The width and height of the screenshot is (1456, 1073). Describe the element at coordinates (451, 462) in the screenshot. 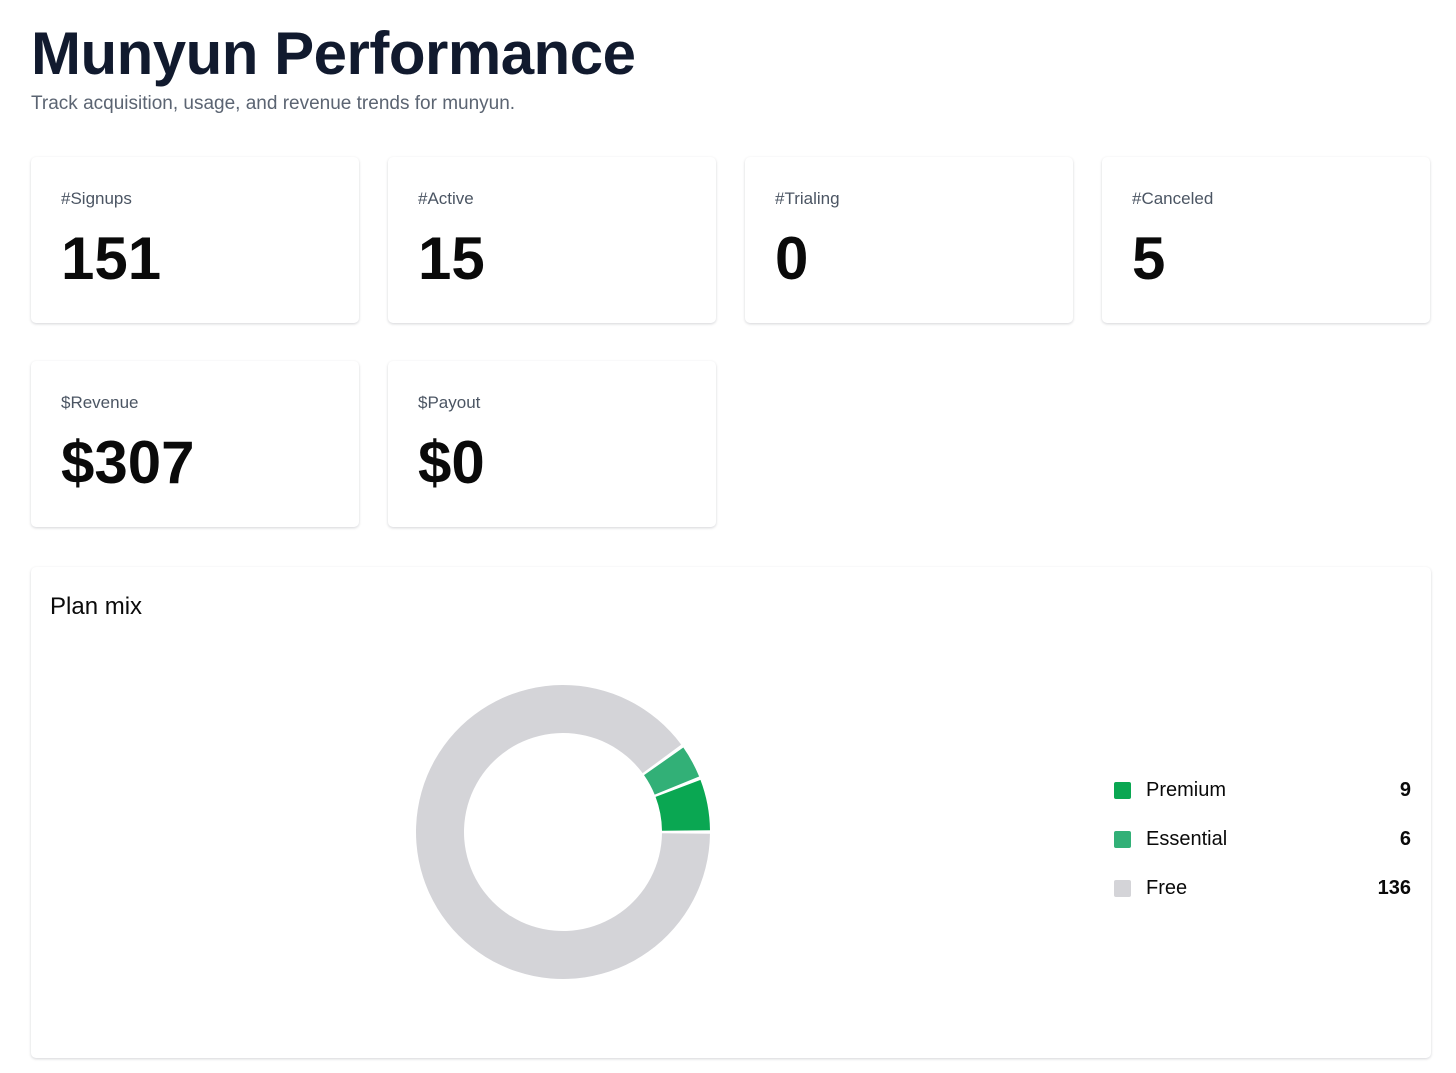

I see `stat-value: $0` at that location.